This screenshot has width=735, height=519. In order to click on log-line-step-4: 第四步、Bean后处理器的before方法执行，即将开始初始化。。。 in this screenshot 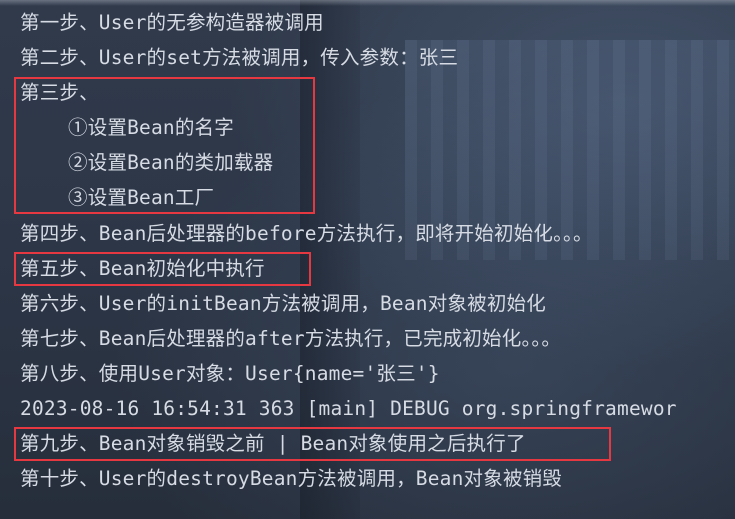, I will do `click(306, 233)`.